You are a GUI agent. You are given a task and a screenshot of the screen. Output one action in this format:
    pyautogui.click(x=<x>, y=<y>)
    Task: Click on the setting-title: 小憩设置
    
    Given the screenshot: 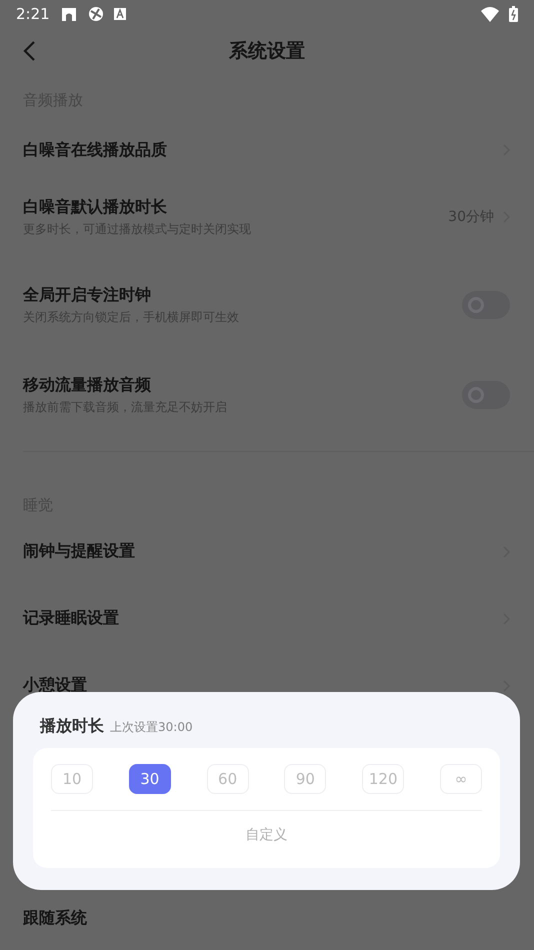 What is the action you would take?
    pyautogui.click(x=55, y=685)
    